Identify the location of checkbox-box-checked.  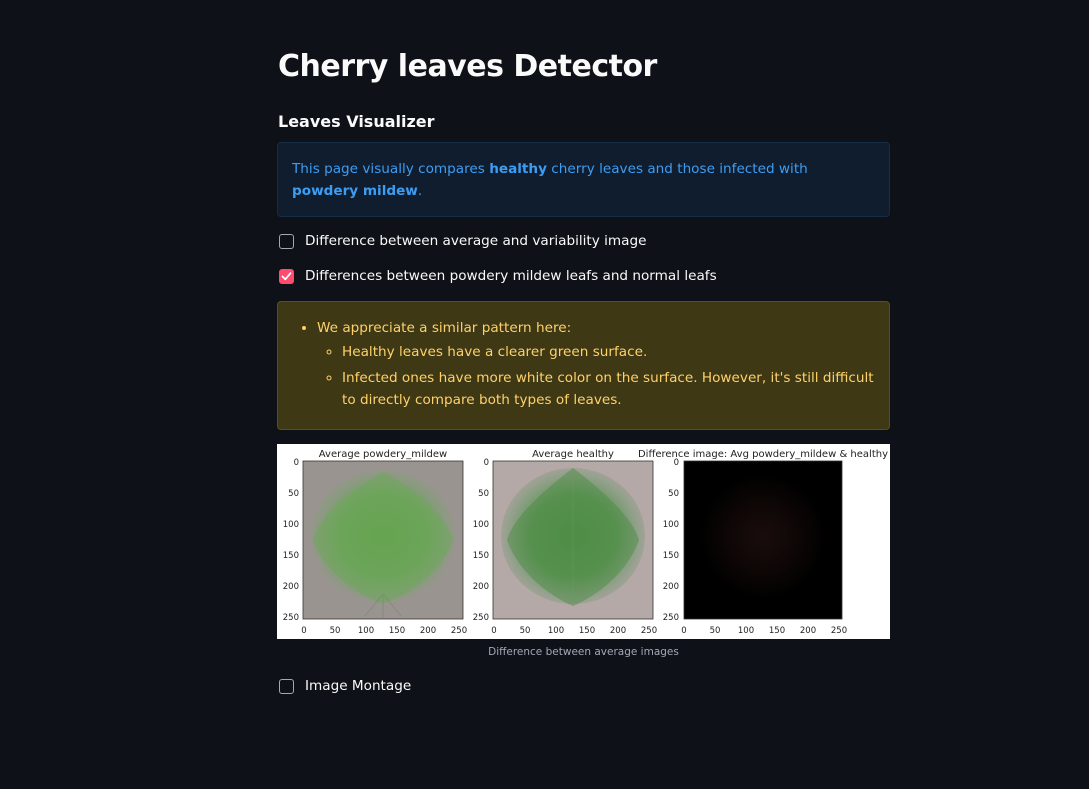
(286, 276).